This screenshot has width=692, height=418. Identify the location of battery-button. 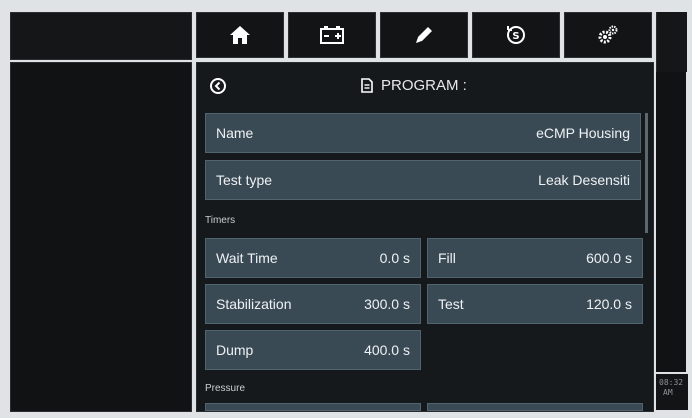
(332, 35).